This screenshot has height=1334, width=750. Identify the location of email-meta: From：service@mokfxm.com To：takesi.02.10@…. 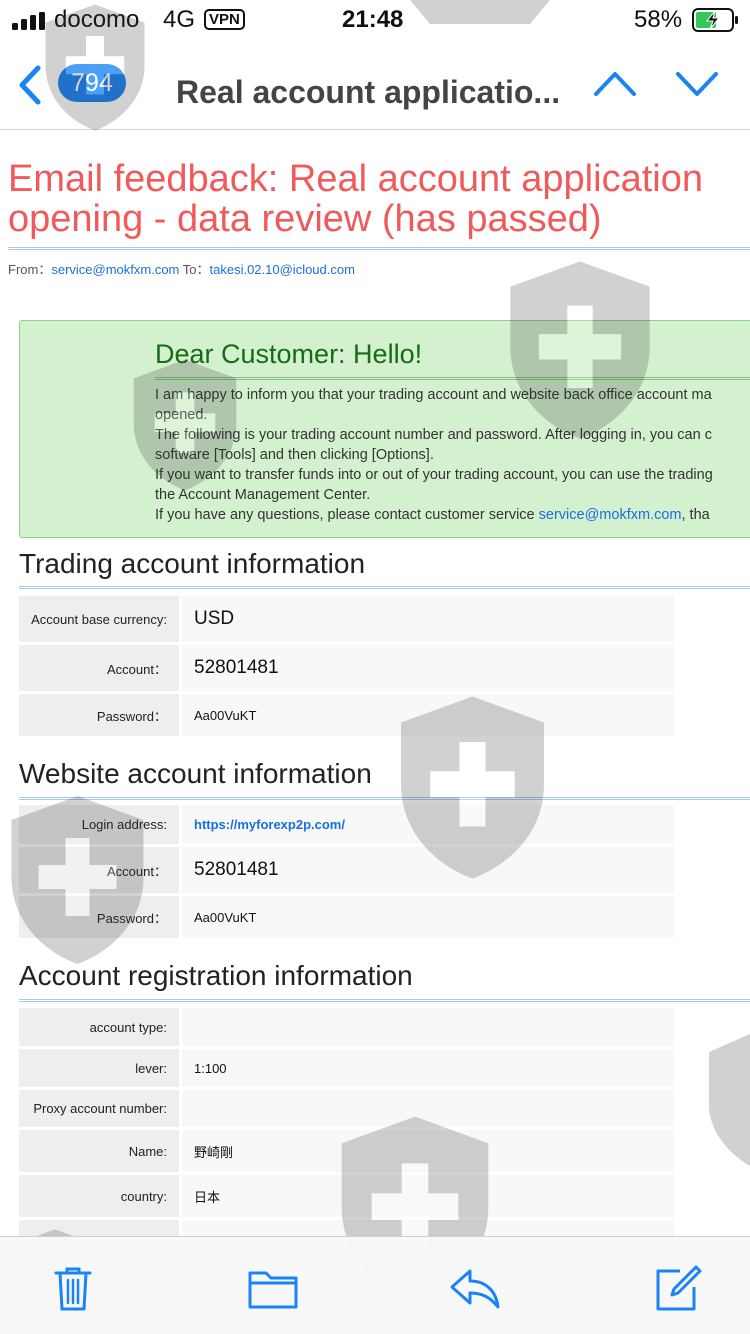
(181, 268).